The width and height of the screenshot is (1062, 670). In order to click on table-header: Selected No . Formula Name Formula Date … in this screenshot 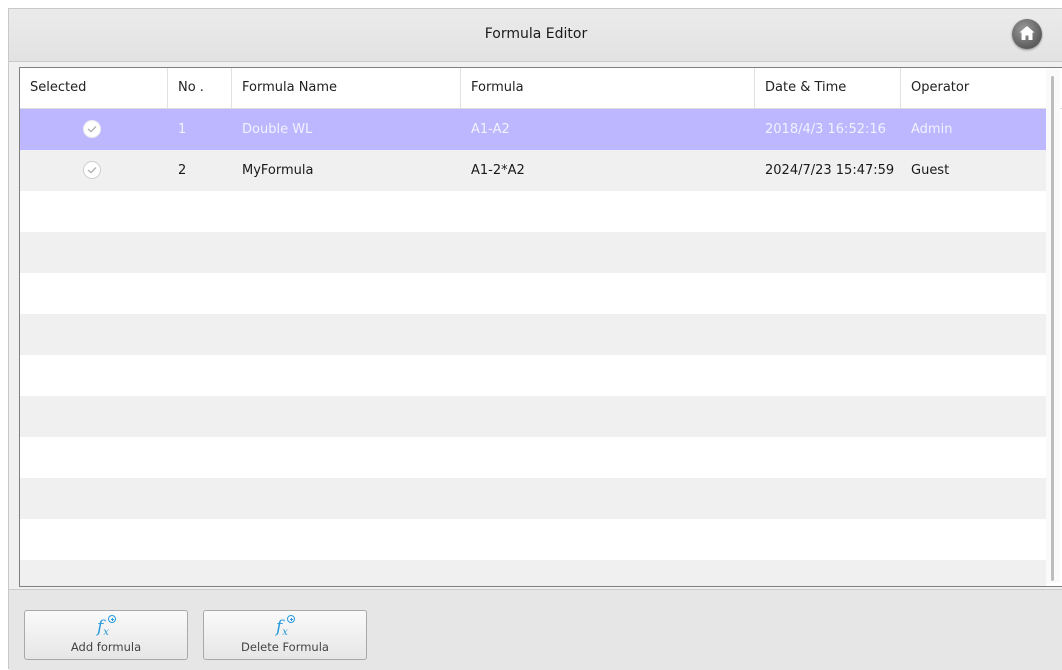, I will do `click(541, 88)`.